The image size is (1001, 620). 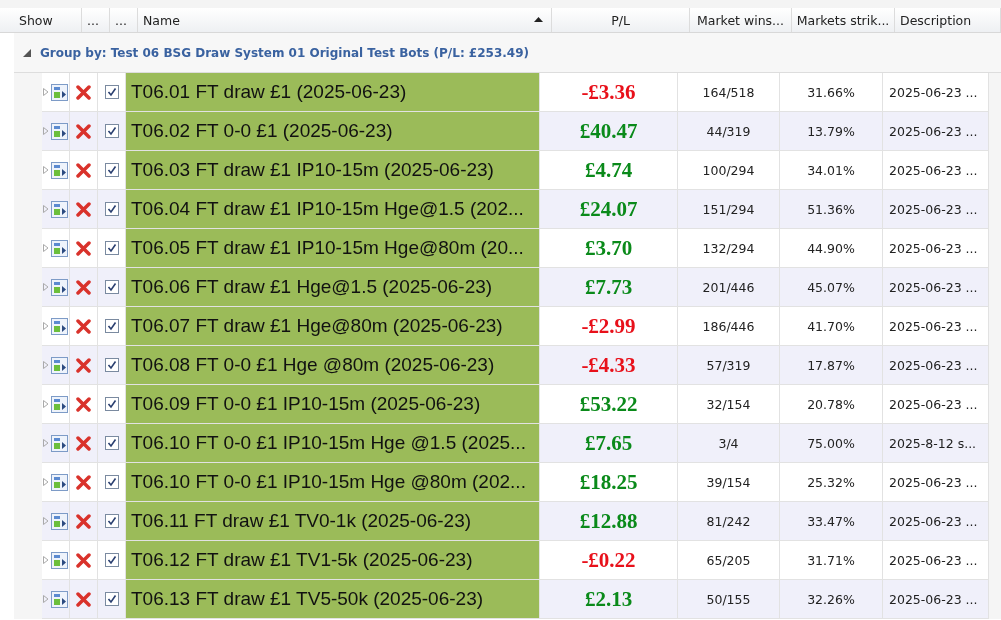 What do you see at coordinates (609, 287) in the screenshot?
I see `profit-loss-cell: £7.73` at bounding box center [609, 287].